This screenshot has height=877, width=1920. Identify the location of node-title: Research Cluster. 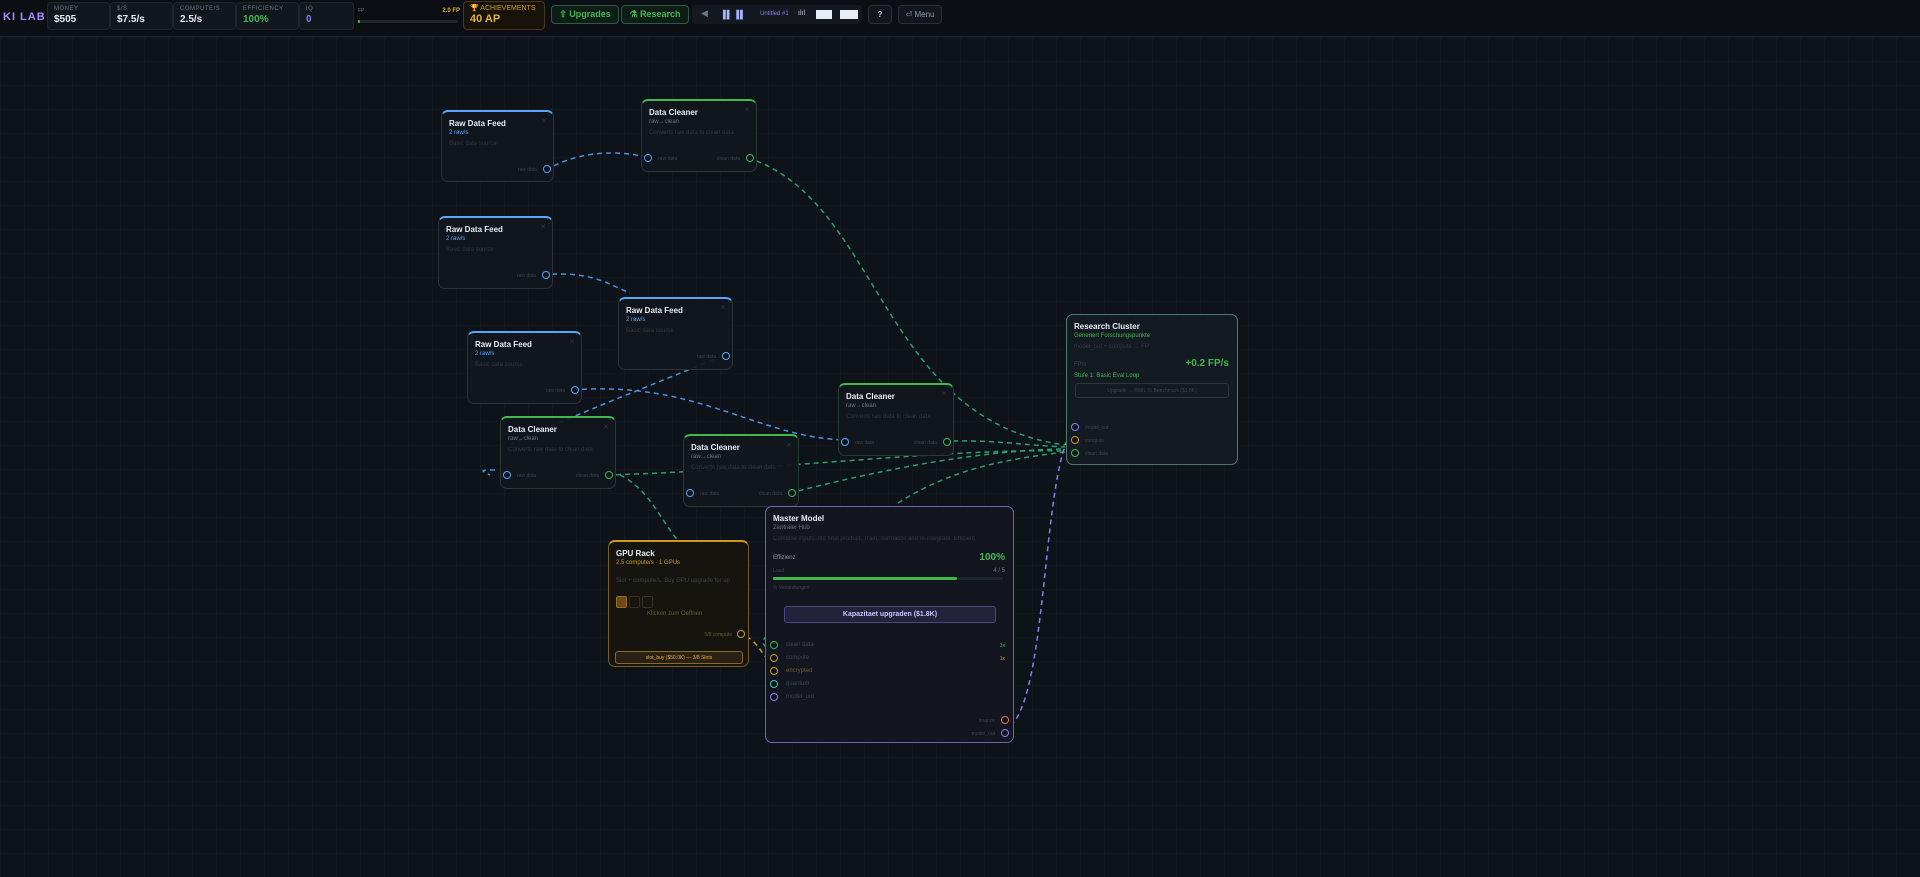
(1107, 326).